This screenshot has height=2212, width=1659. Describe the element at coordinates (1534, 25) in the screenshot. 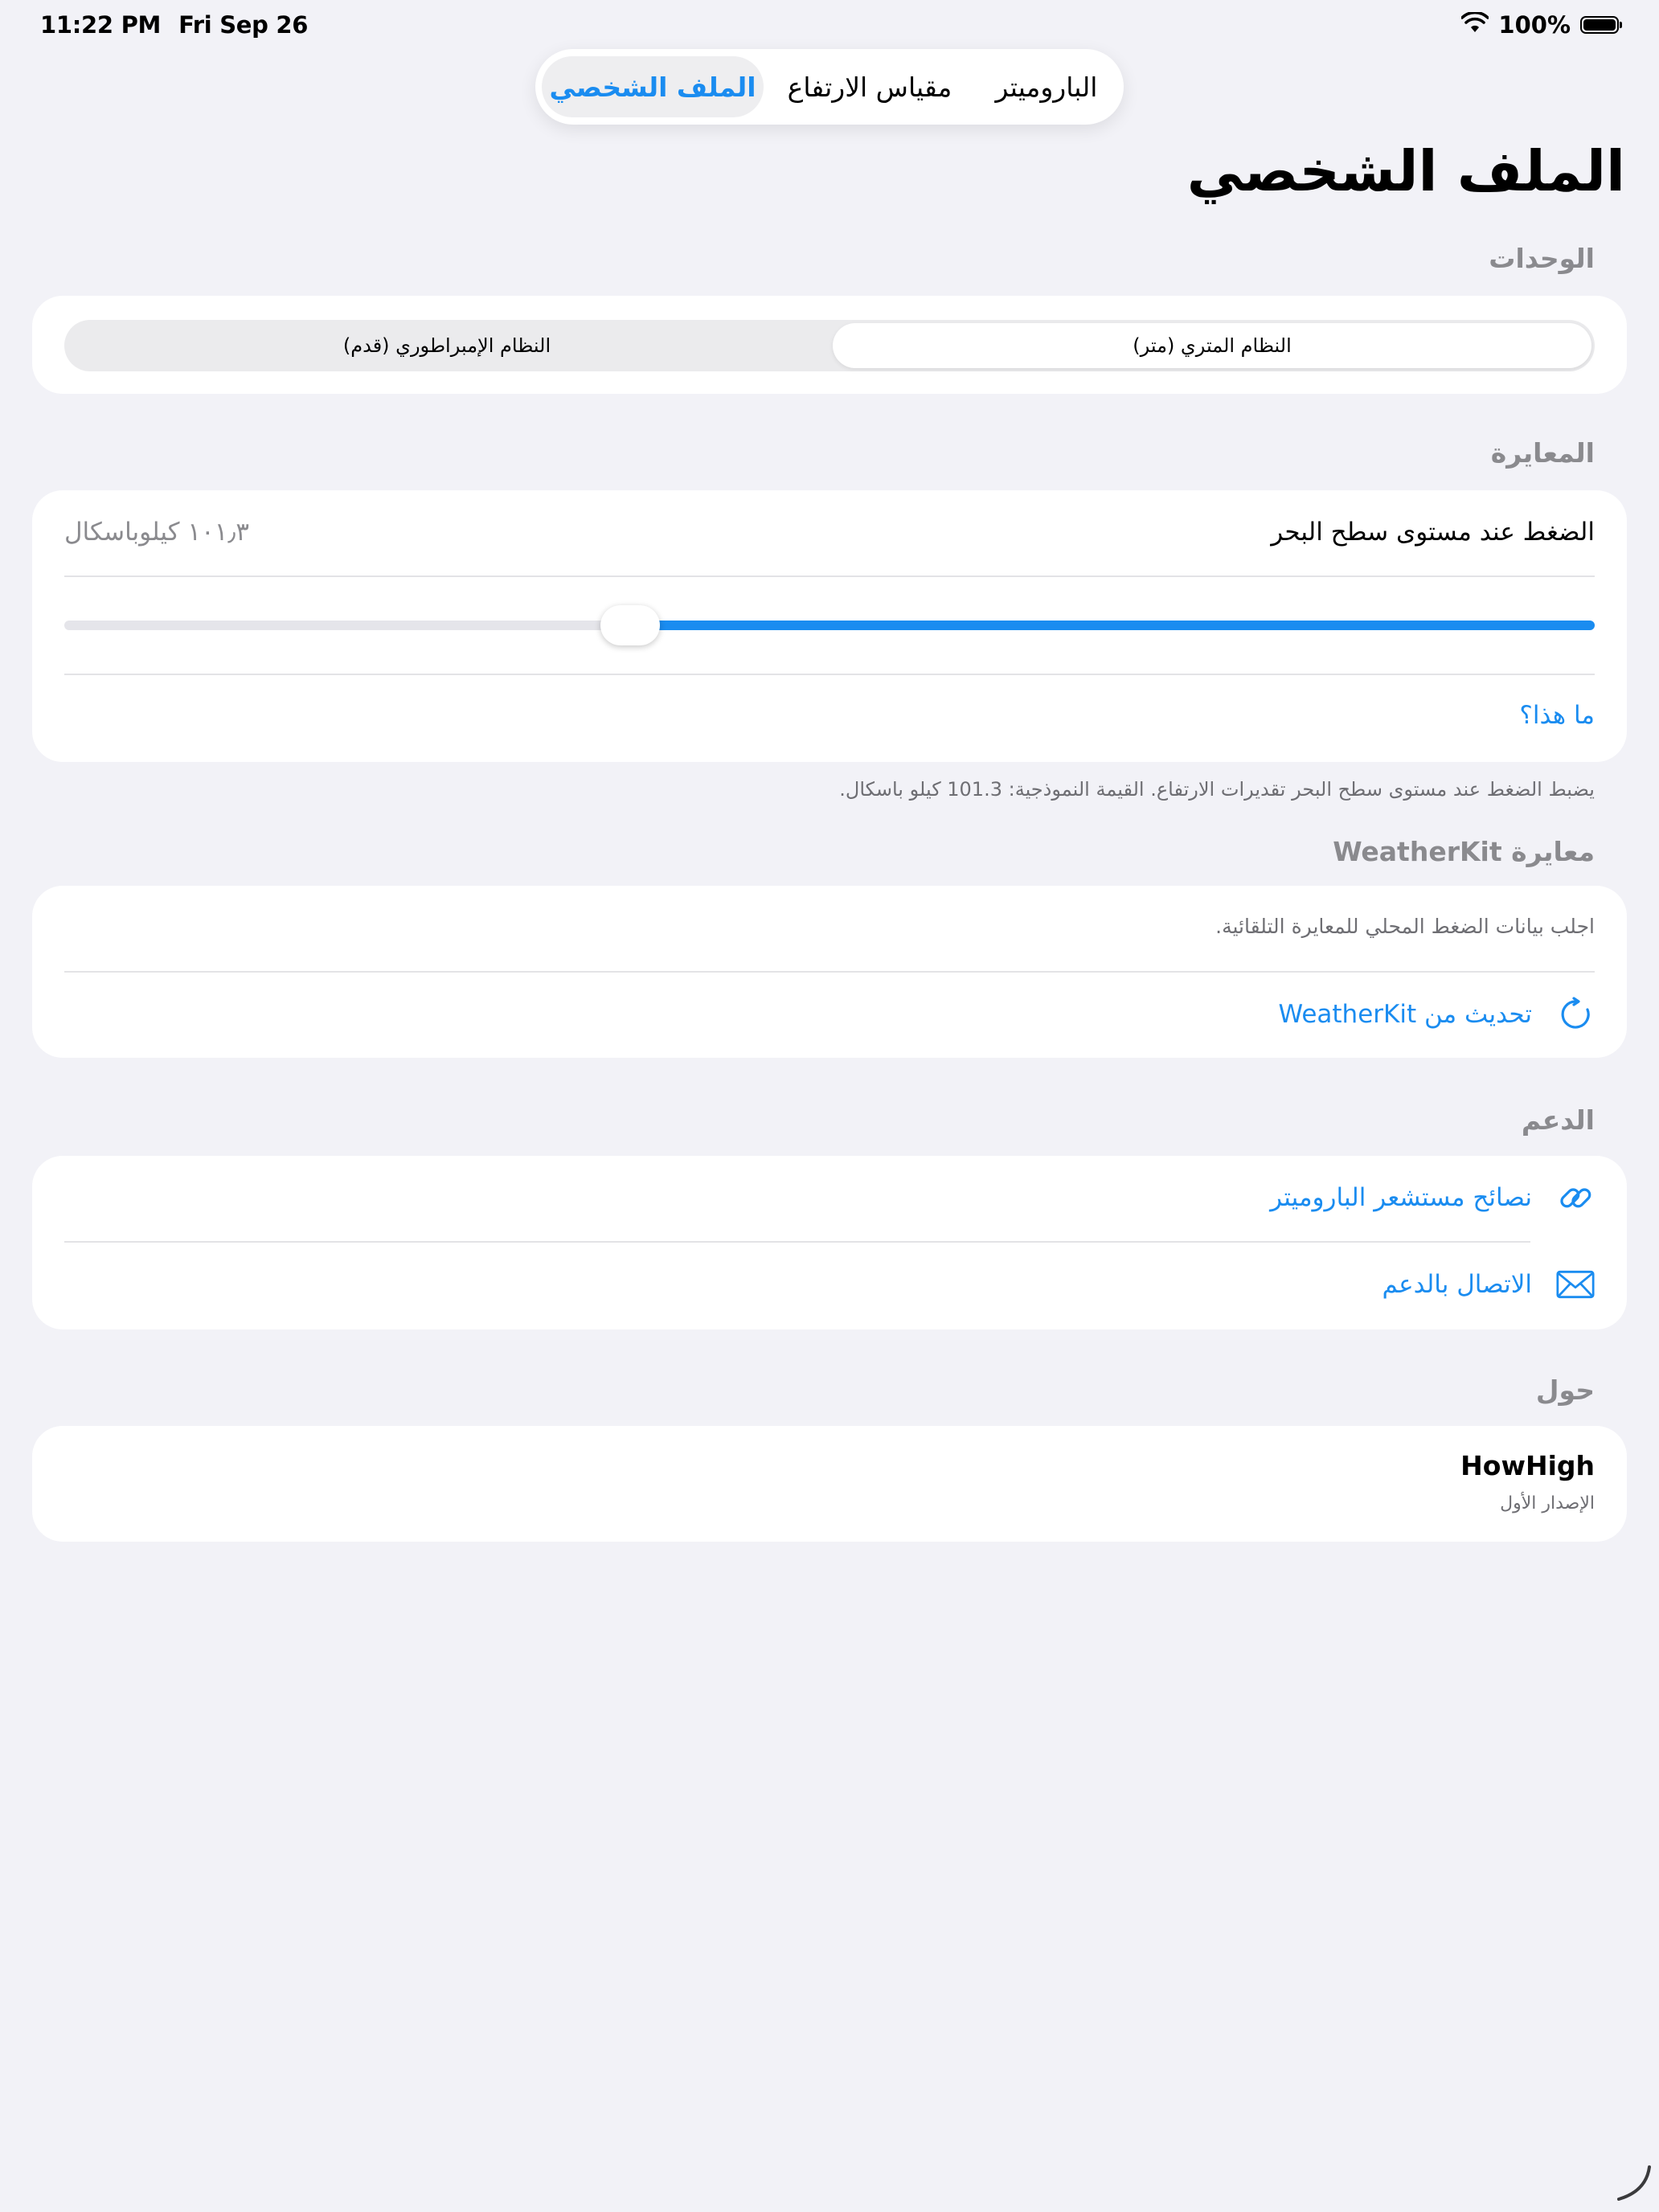

I see `battery-percentage: 100%` at that location.